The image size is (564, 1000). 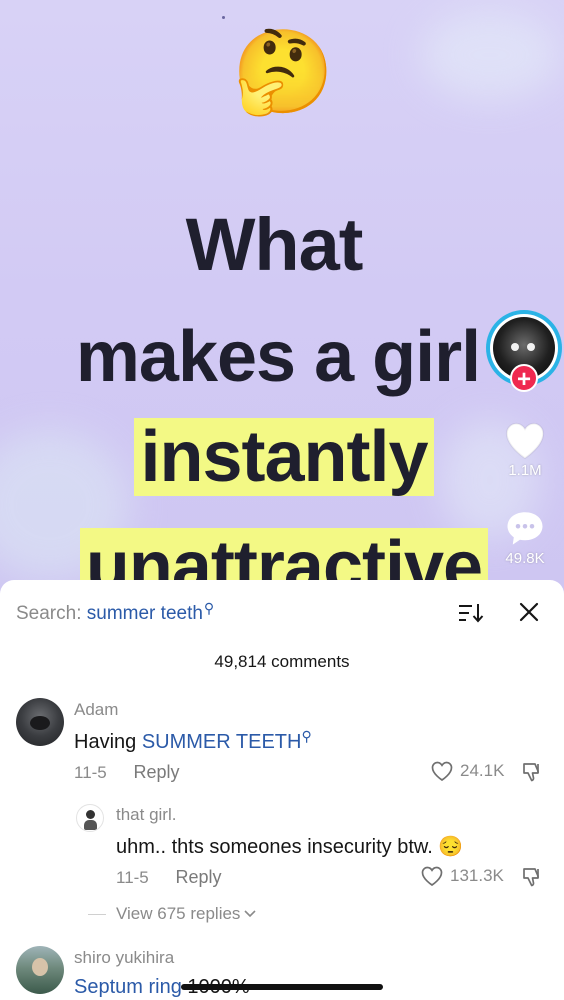 I want to click on comment-search-bar: Search: summer teeth⚲, so click(x=115, y=612).